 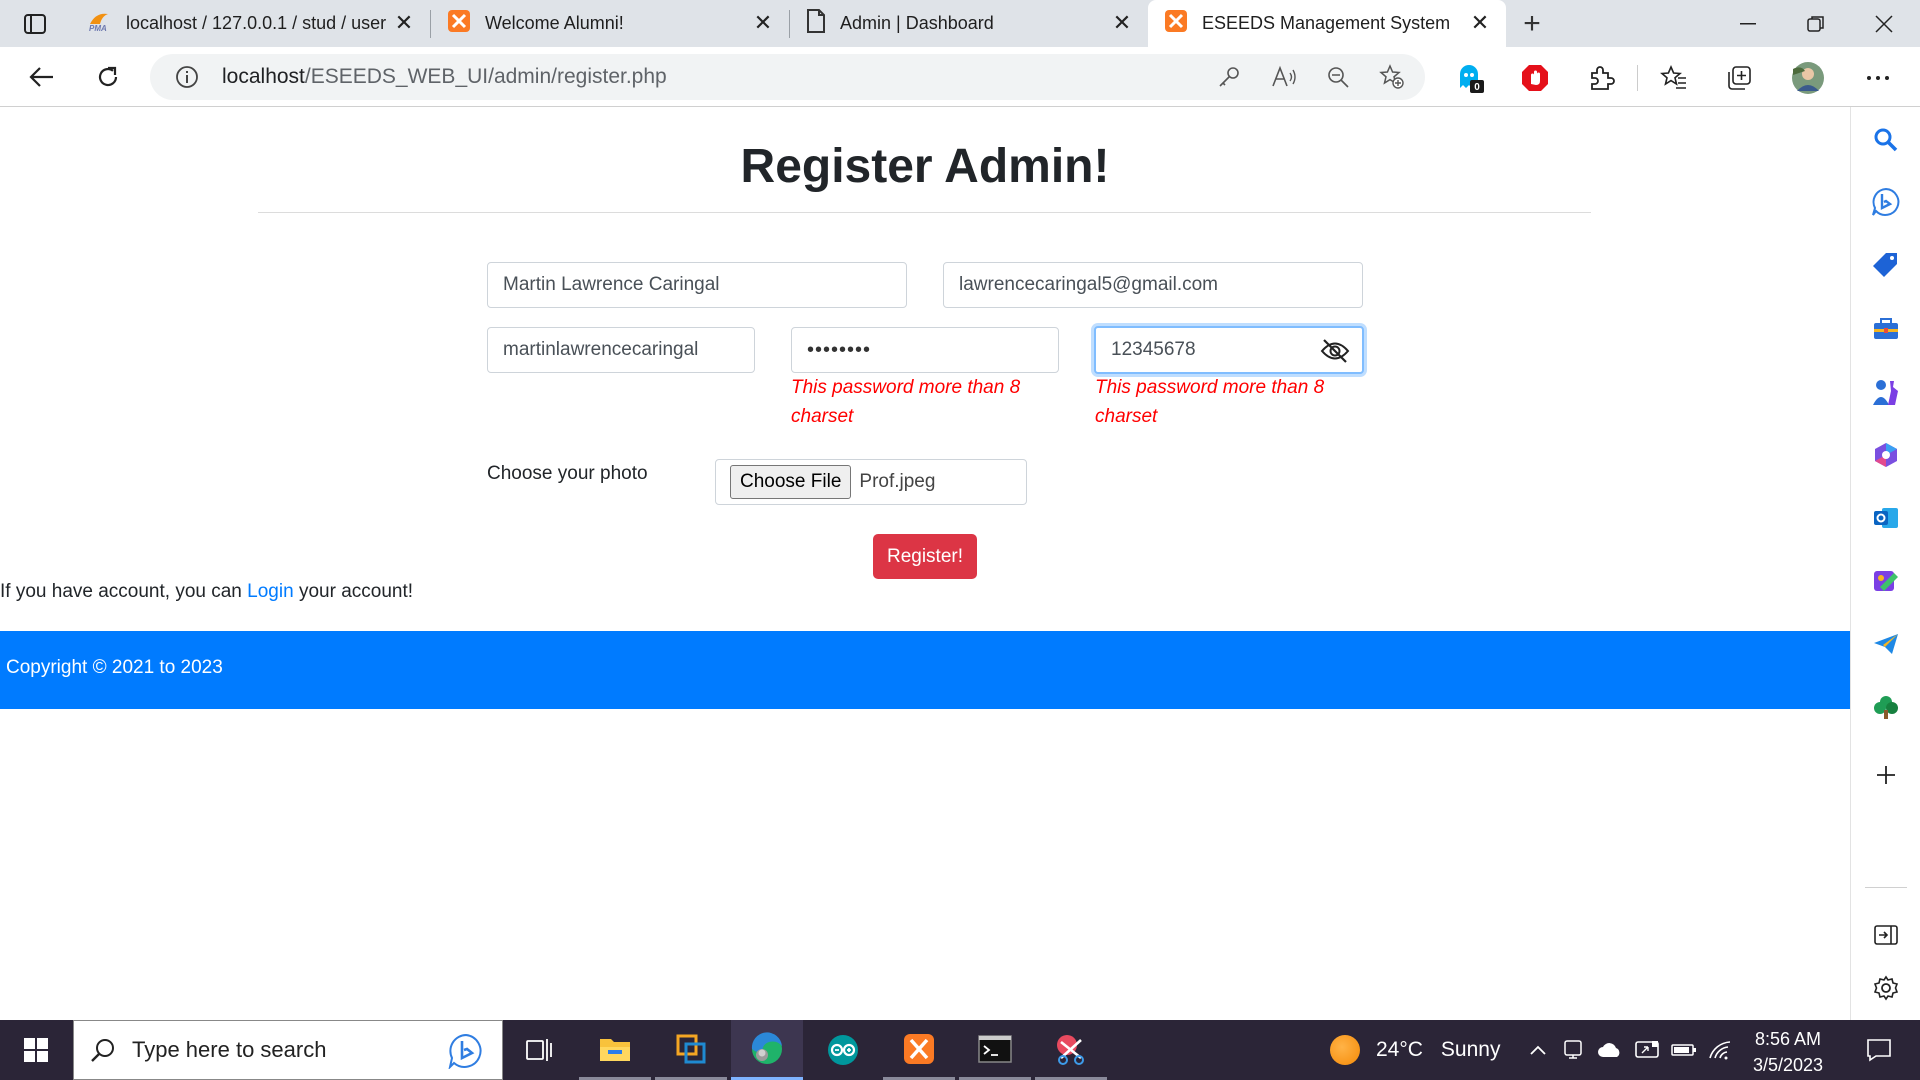 What do you see at coordinates (1284, 77) in the screenshot?
I see `read-aloud-icon` at bounding box center [1284, 77].